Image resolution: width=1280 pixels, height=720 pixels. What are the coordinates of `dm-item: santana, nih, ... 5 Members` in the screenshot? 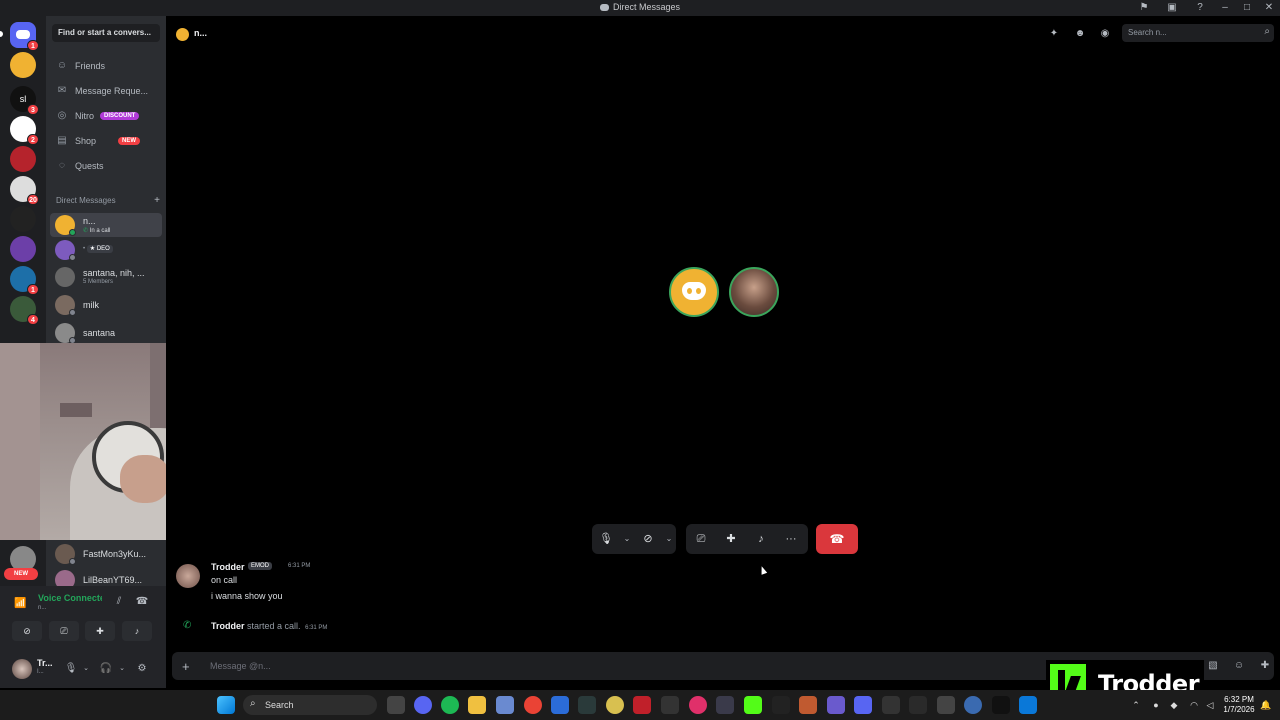 It's located at (106, 277).